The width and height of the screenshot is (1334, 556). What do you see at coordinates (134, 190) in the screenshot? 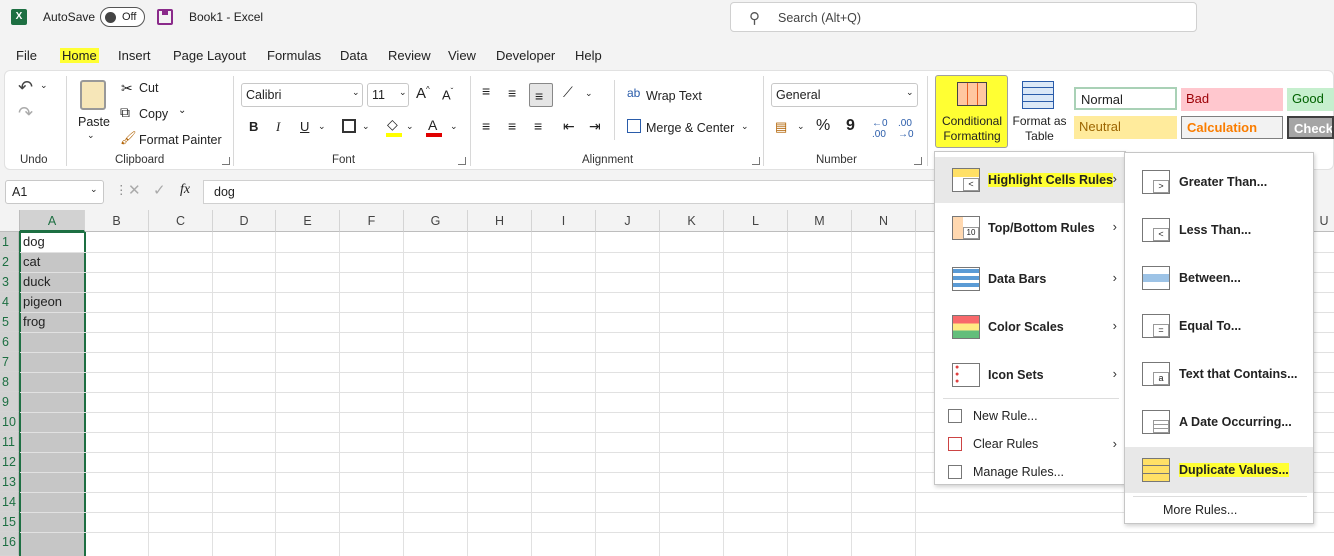
I see `cancel-entry-icon: ✕` at bounding box center [134, 190].